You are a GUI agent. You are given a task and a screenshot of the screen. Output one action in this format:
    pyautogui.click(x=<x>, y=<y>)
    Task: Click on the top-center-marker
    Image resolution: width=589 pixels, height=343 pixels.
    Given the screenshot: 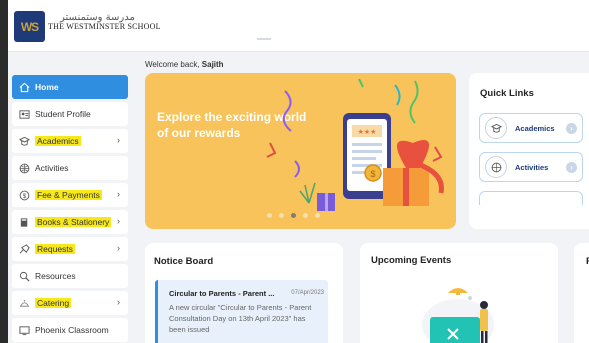 What is the action you would take?
    pyautogui.click(x=264, y=39)
    